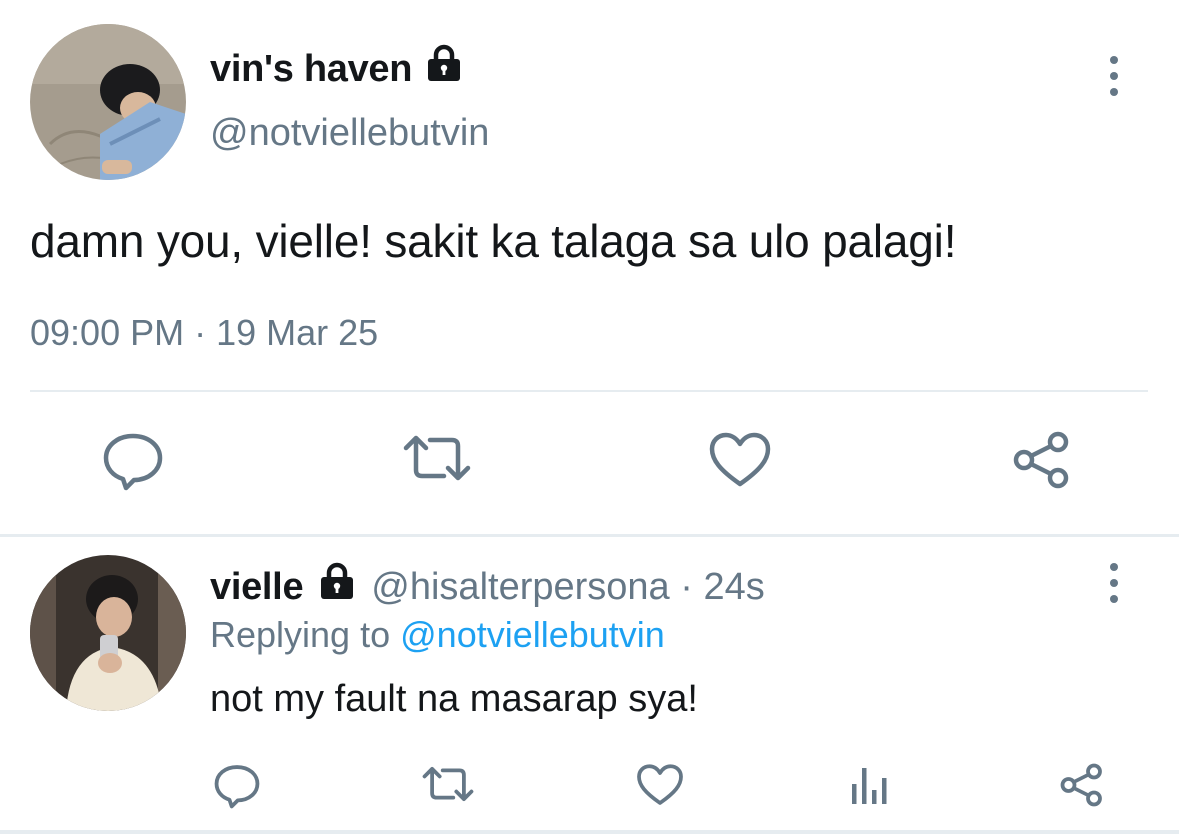  What do you see at coordinates (349, 133) in the screenshot?
I see `handle: @notviellebutvin` at bounding box center [349, 133].